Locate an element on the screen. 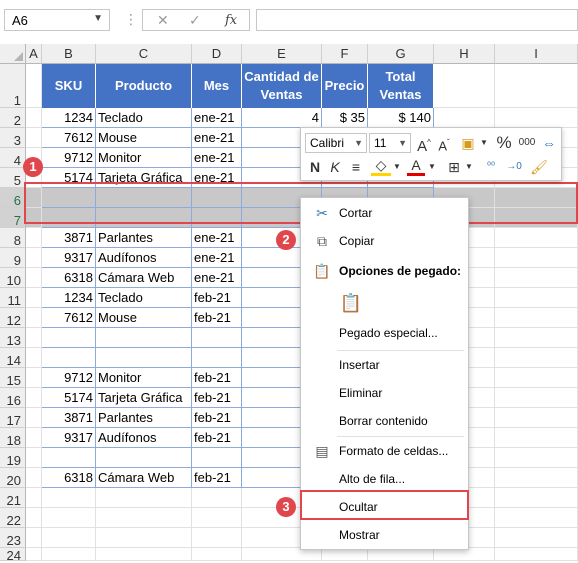  table-header-cell: Cantidad de Ventas is located at coordinates (282, 86).